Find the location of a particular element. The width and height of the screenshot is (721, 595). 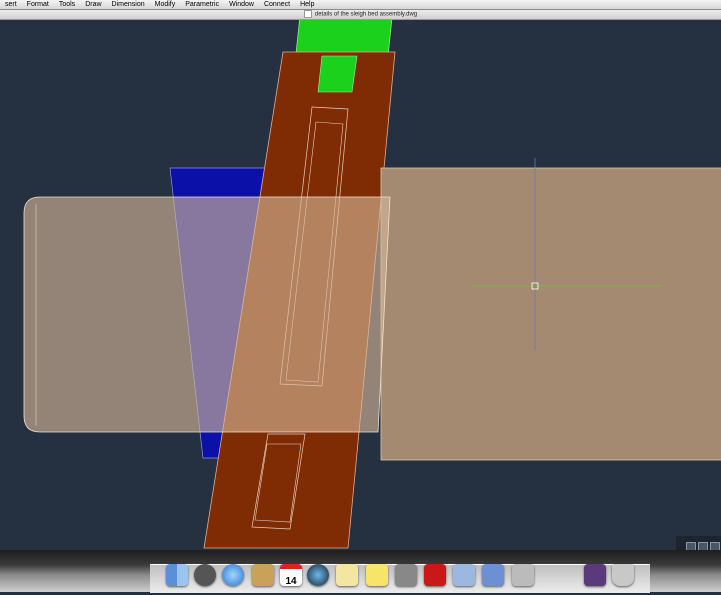

launchpad-icon is located at coordinates (205, 575).